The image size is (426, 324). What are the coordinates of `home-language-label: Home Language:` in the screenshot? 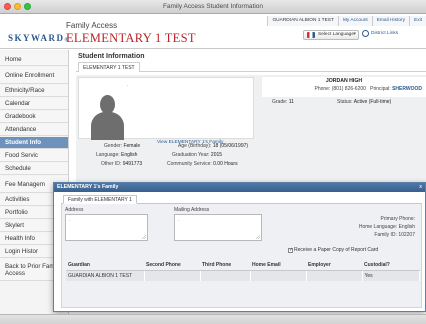 It's located at (378, 227).